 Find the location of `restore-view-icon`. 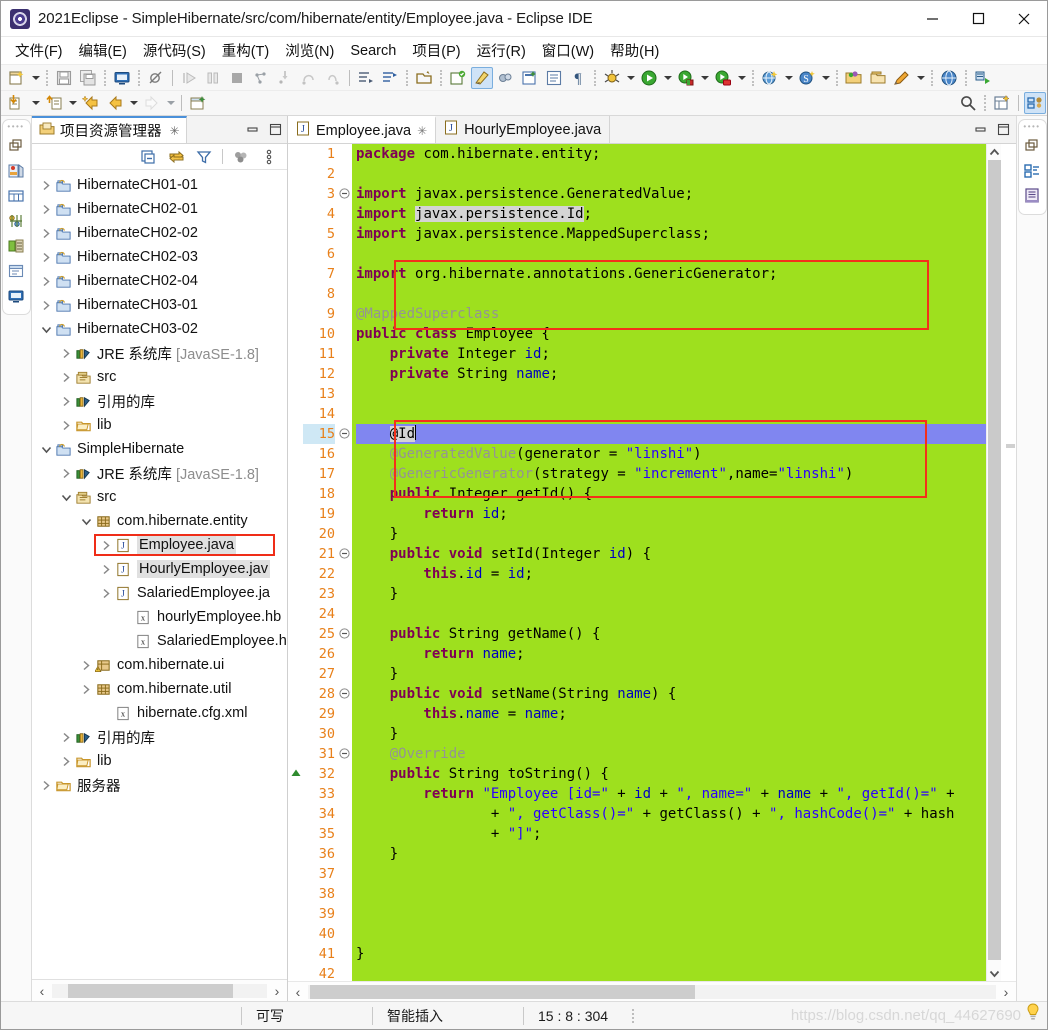

restore-view-icon is located at coordinates (1032, 145).